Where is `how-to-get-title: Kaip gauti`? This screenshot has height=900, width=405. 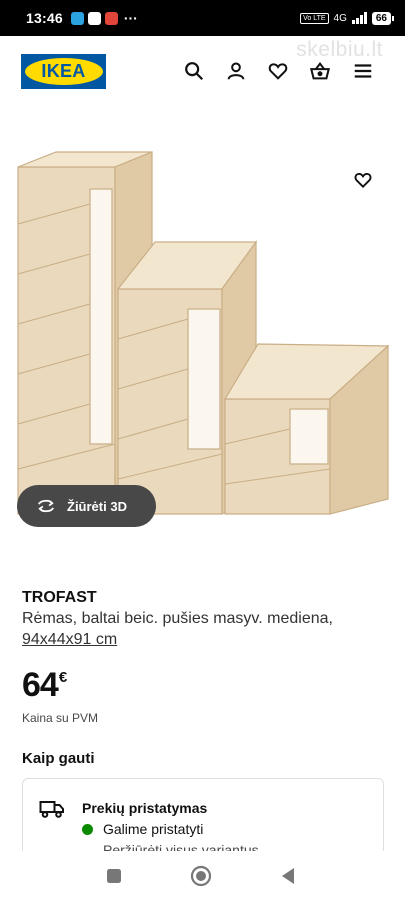 how-to-get-title: Kaip gauti is located at coordinates (58, 758).